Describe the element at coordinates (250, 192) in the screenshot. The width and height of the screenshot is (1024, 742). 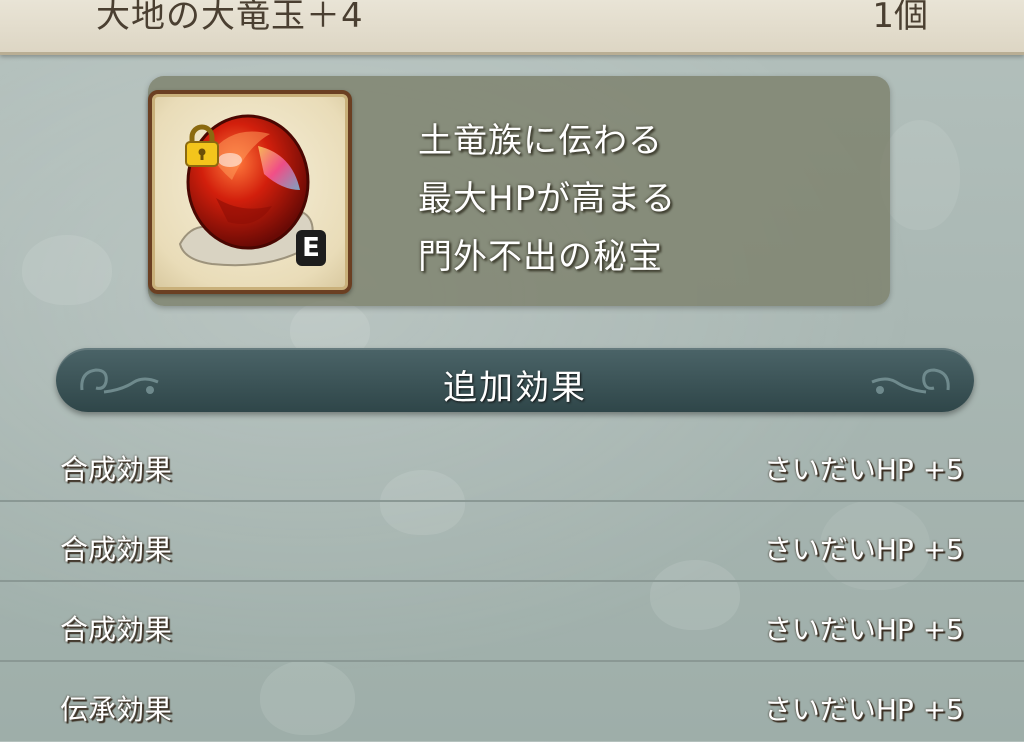
I see `item-icon-frame: E` at that location.